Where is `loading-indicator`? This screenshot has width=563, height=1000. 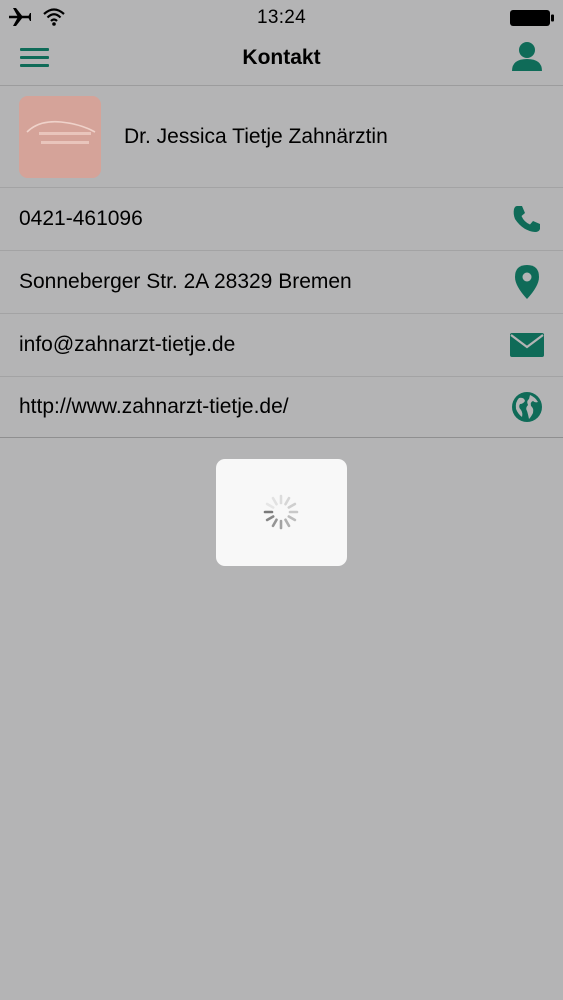 loading-indicator is located at coordinates (281, 512).